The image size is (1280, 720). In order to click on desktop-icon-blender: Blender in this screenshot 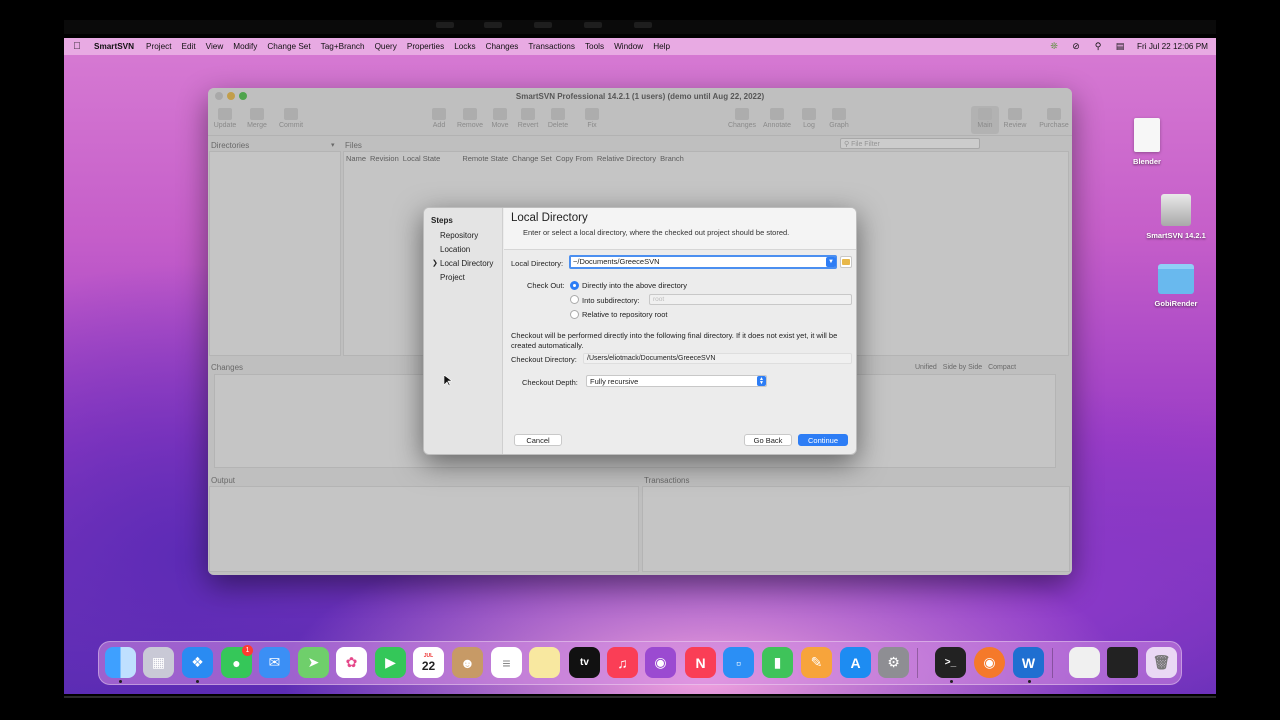, I will do `click(1147, 142)`.